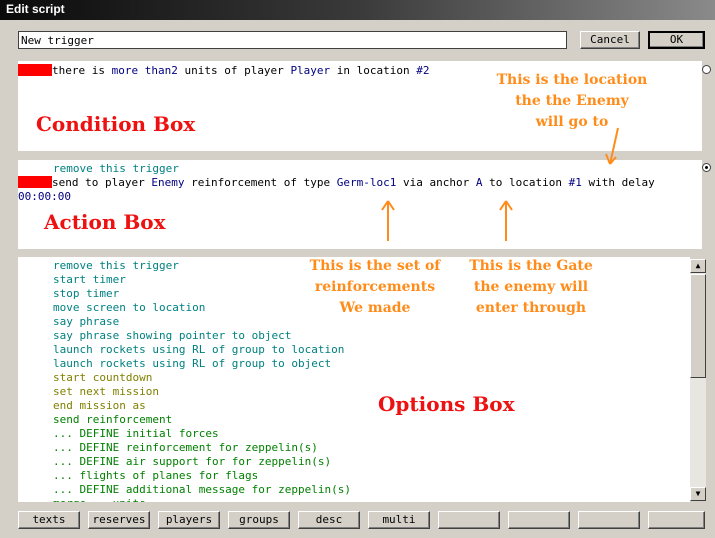  I want to click on action-token: with delay, so click(618, 182).